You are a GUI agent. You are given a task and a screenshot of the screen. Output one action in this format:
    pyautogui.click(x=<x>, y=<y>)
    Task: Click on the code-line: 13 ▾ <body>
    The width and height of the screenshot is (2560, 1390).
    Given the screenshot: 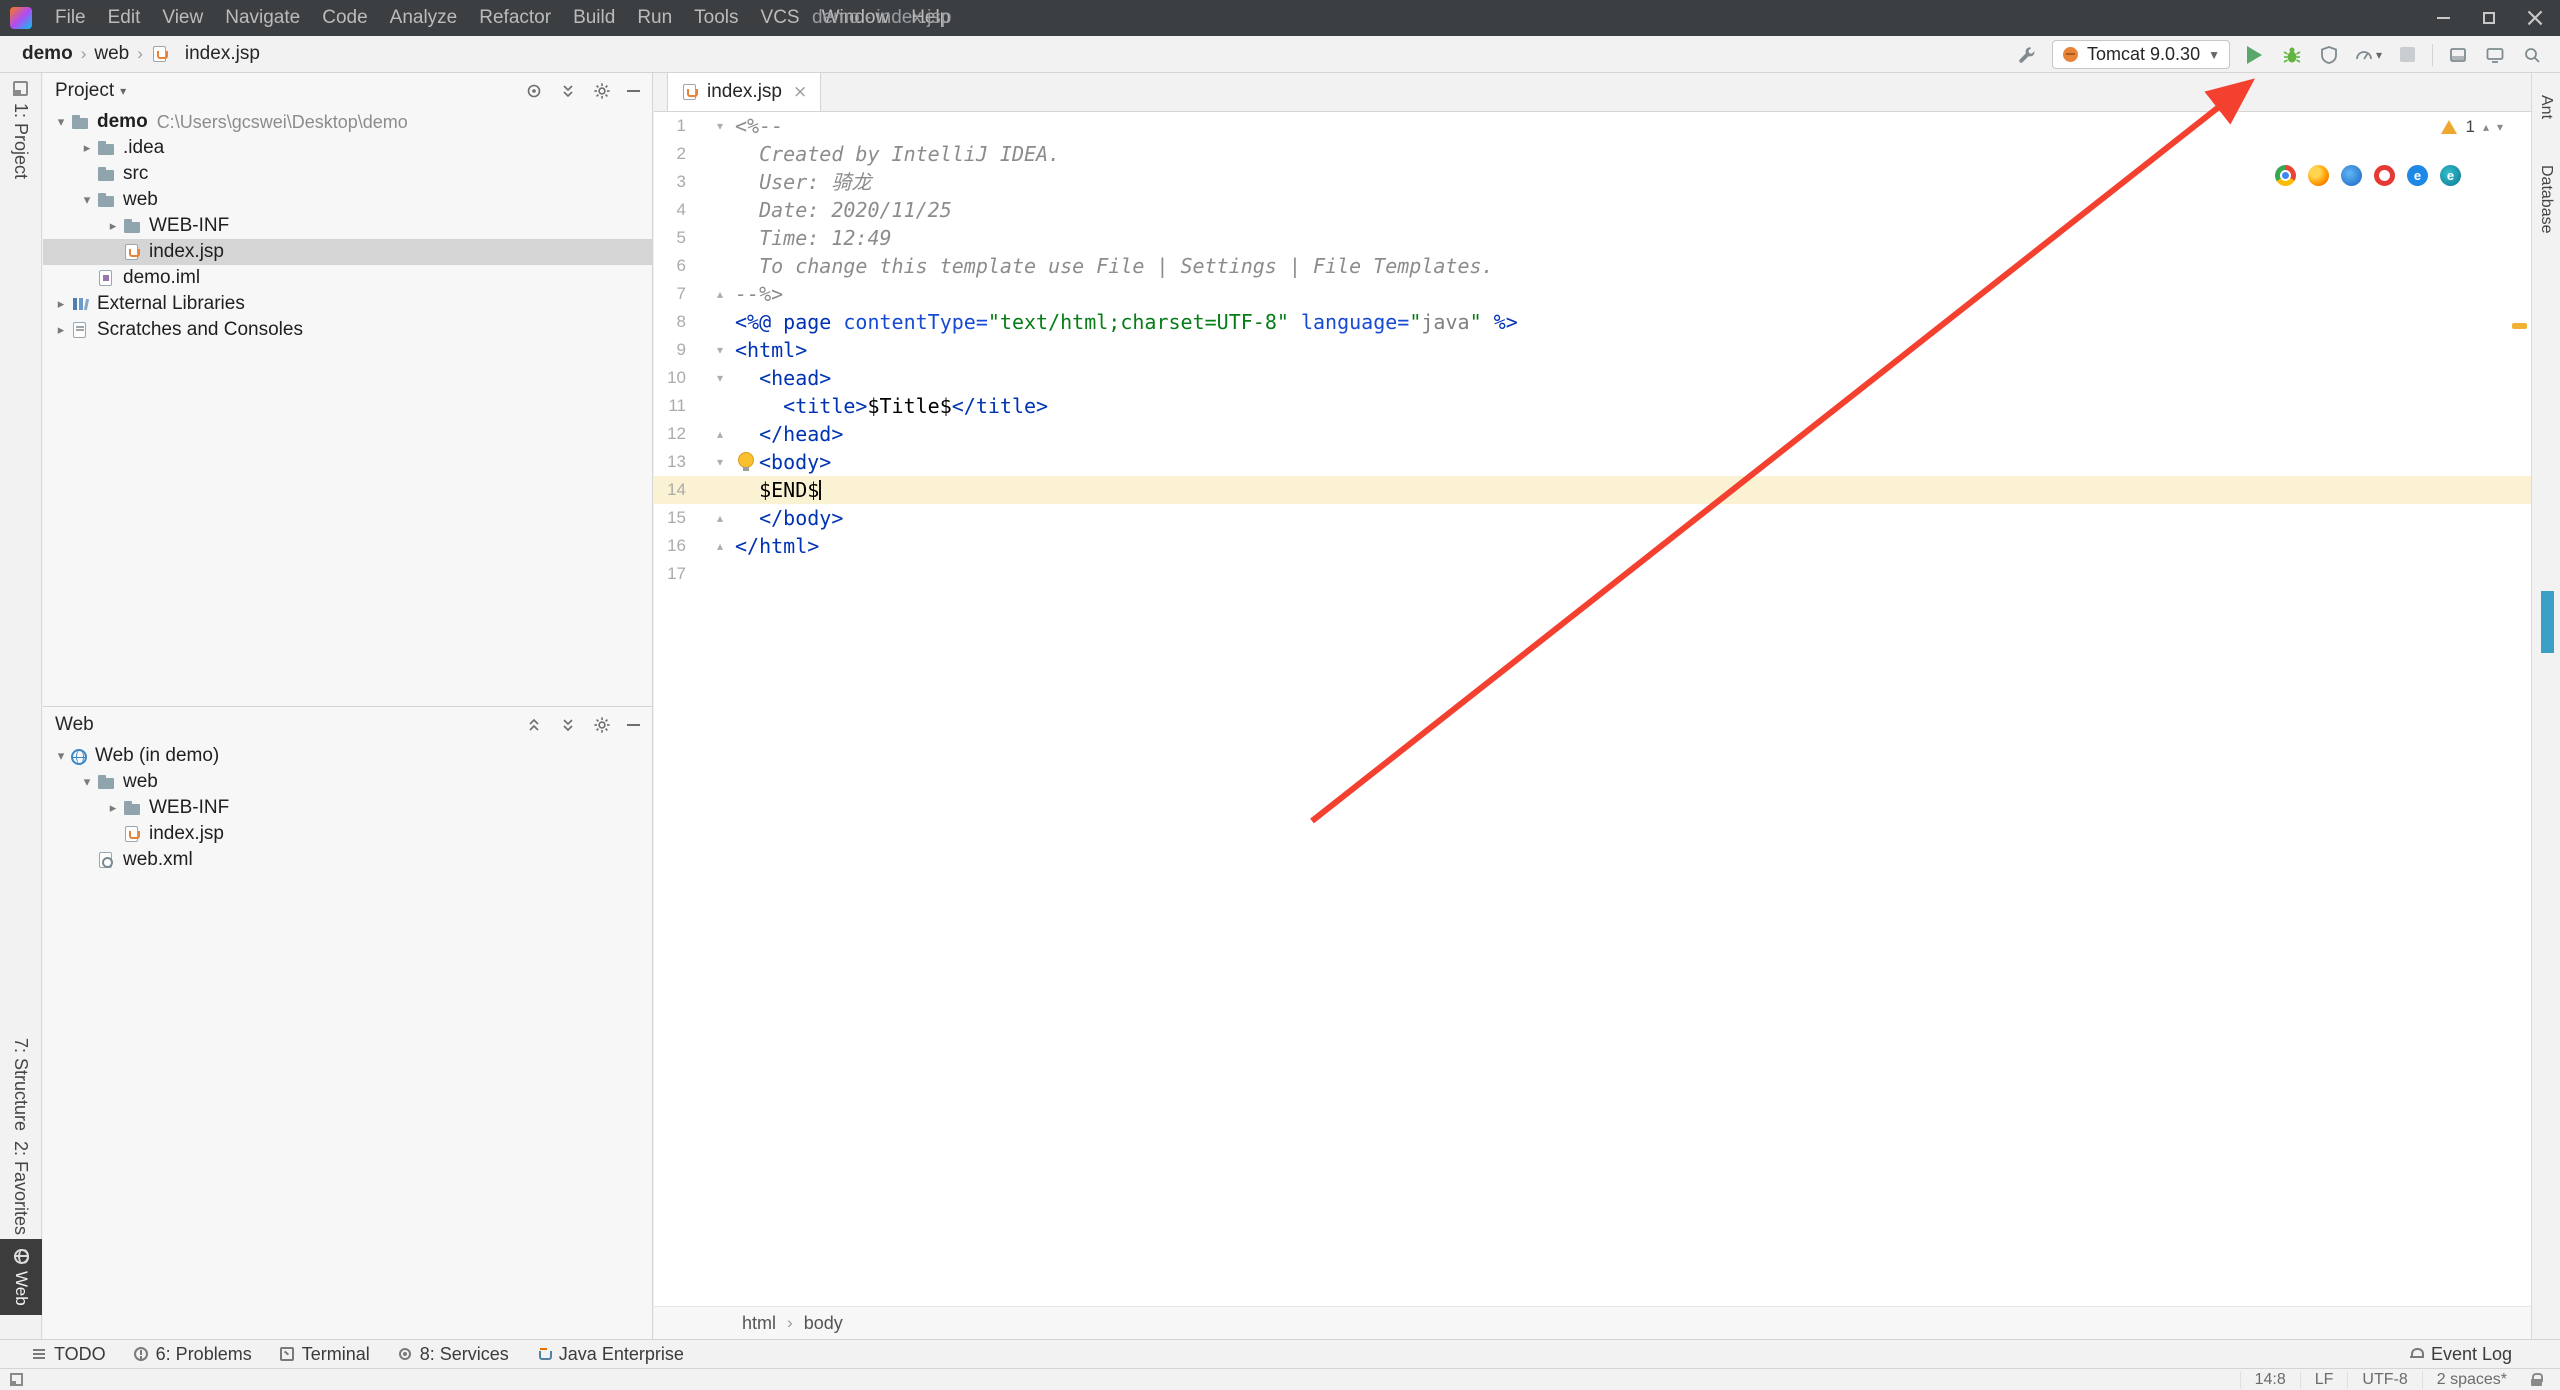 What is the action you would take?
    pyautogui.click(x=1592, y=462)
    